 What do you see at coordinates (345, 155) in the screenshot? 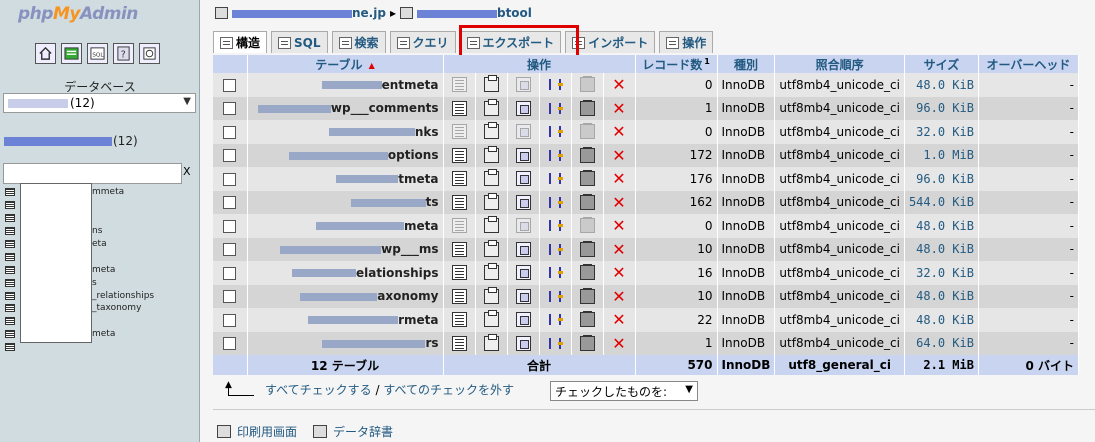
I see `table-name-link: options` at bounding box center [345, 155].